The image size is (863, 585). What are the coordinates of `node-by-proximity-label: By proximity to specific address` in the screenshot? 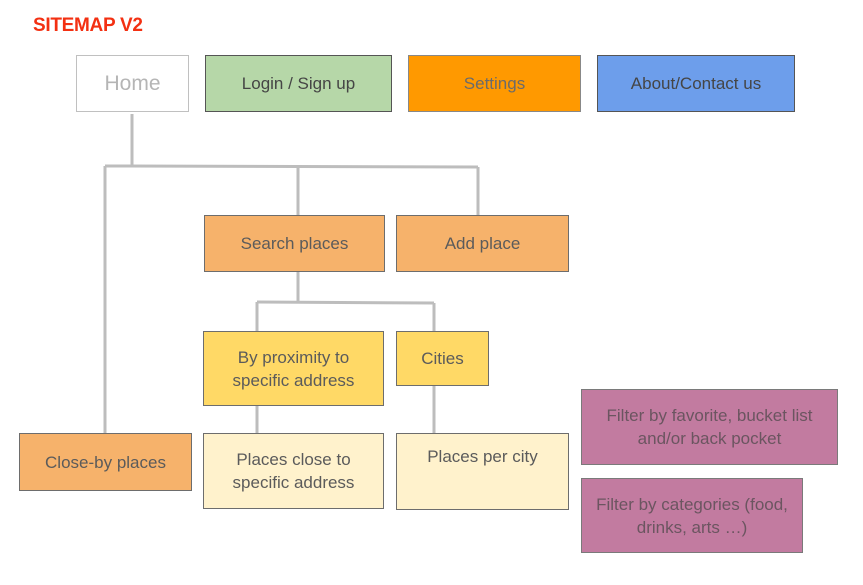 It's located at (293, 368).